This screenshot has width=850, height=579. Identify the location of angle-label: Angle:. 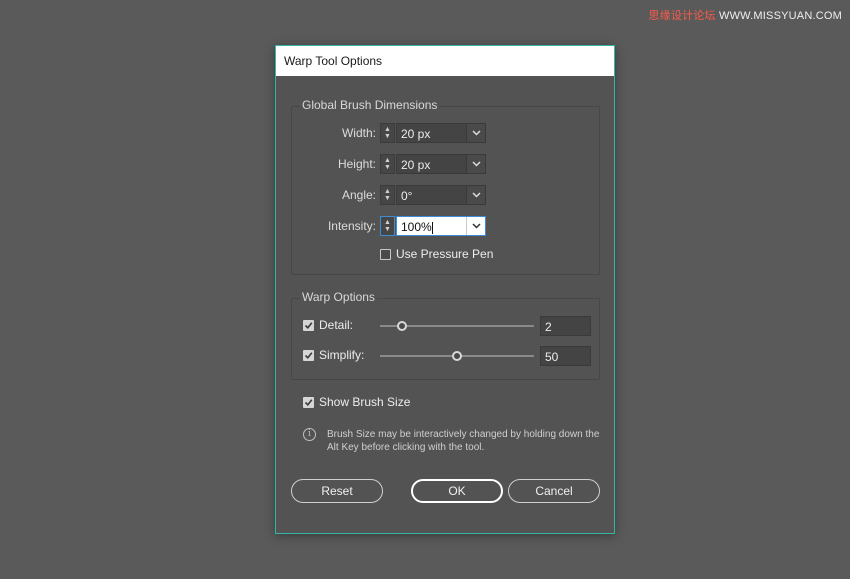
(358, 195).